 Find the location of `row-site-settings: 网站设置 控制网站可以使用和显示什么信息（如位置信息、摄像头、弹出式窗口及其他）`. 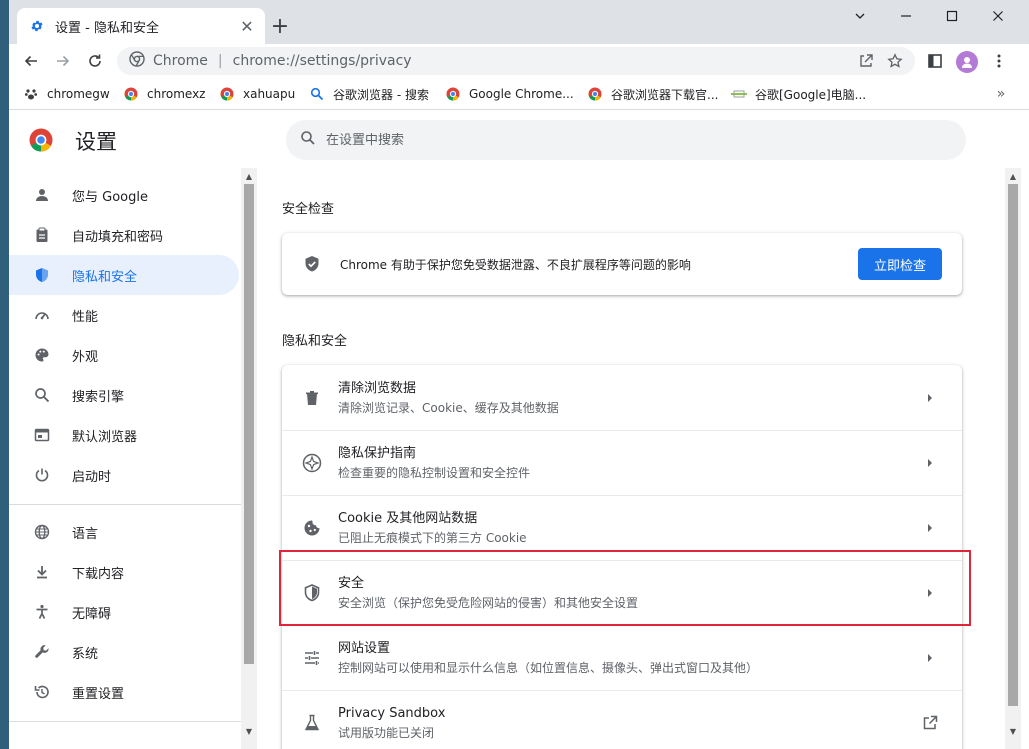

row-site-settings: 网站设置 控制网站可以使用和显示什么信息（如位置信息、摄像头、弹出式窗口及其他） is located at coordinates (622, 657).